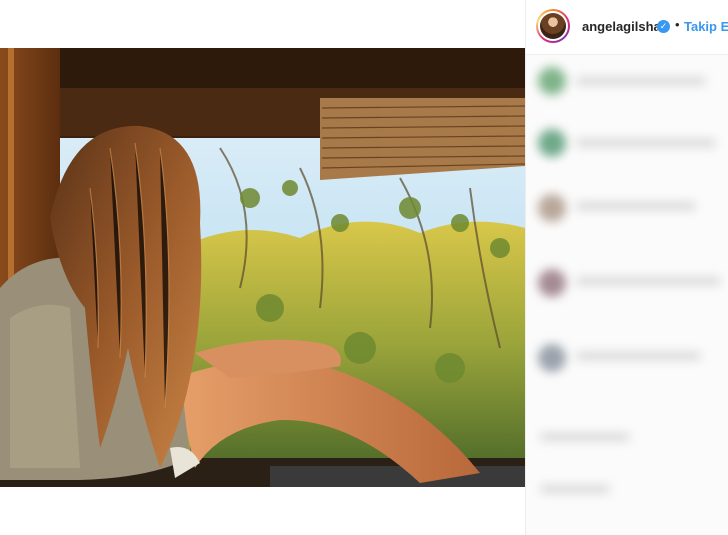  I want to click on avatar, so click(553, 26).